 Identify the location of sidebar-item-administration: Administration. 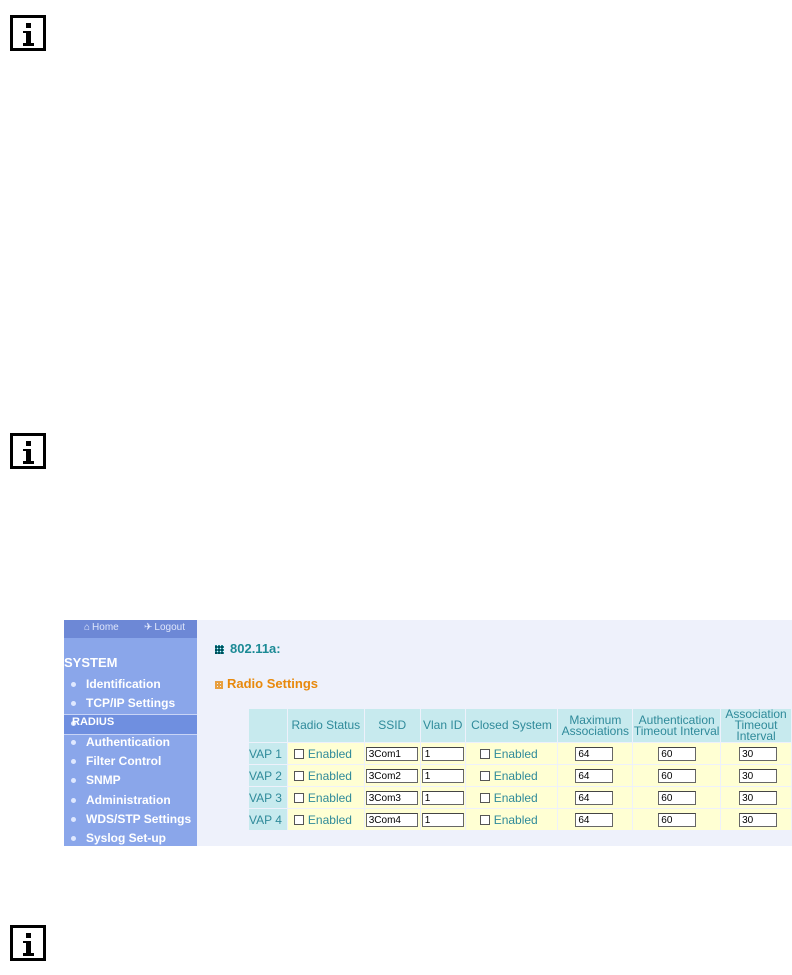
(130, 801).